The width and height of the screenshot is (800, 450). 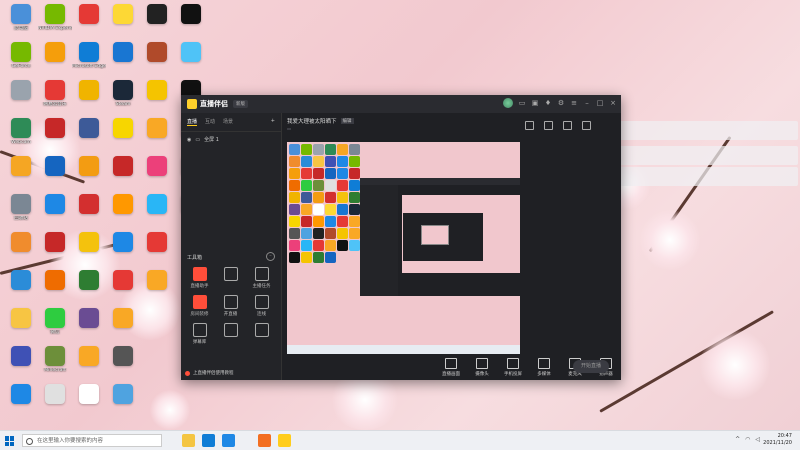 I want to click on volume-icon: ◁, so click(x=757, y=439).